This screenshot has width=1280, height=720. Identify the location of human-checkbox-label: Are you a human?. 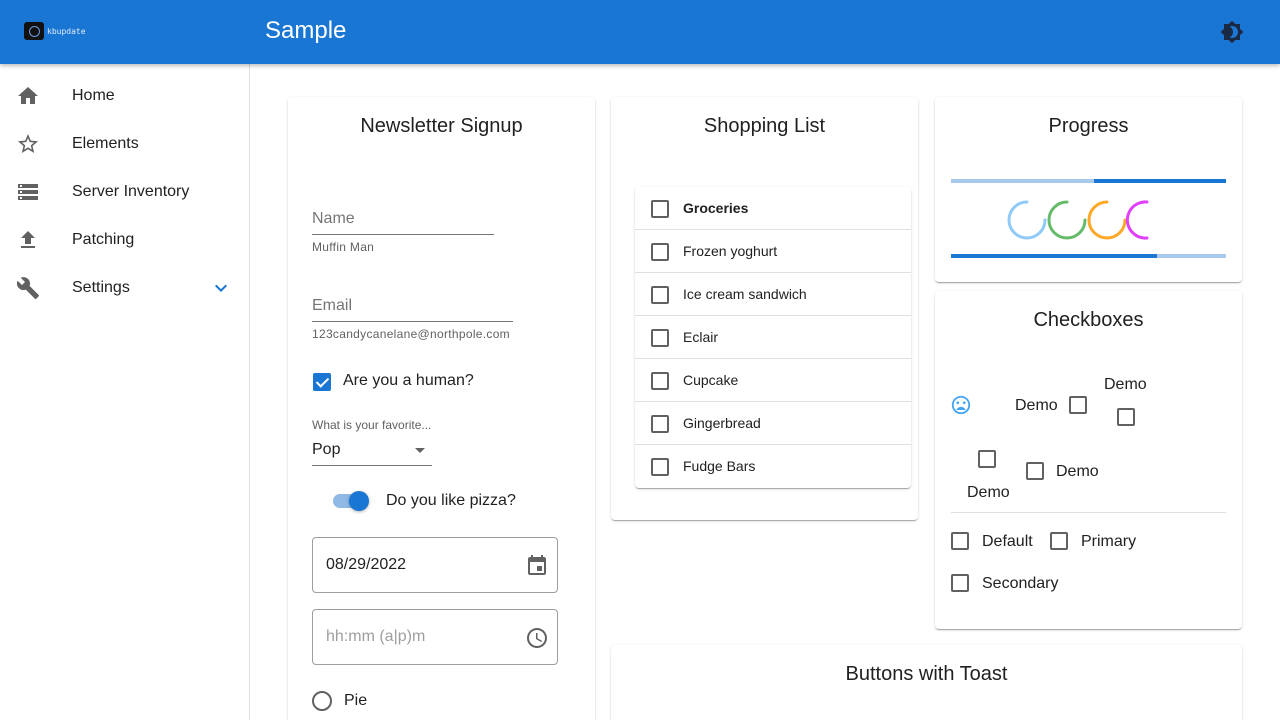
(408, 380).